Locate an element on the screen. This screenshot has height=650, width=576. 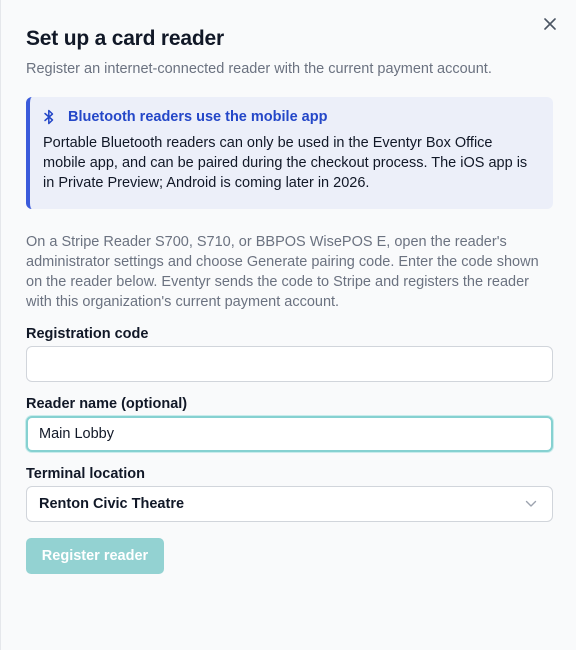
dialog-title: Set up a card reader is located at coordinates (125, 38).